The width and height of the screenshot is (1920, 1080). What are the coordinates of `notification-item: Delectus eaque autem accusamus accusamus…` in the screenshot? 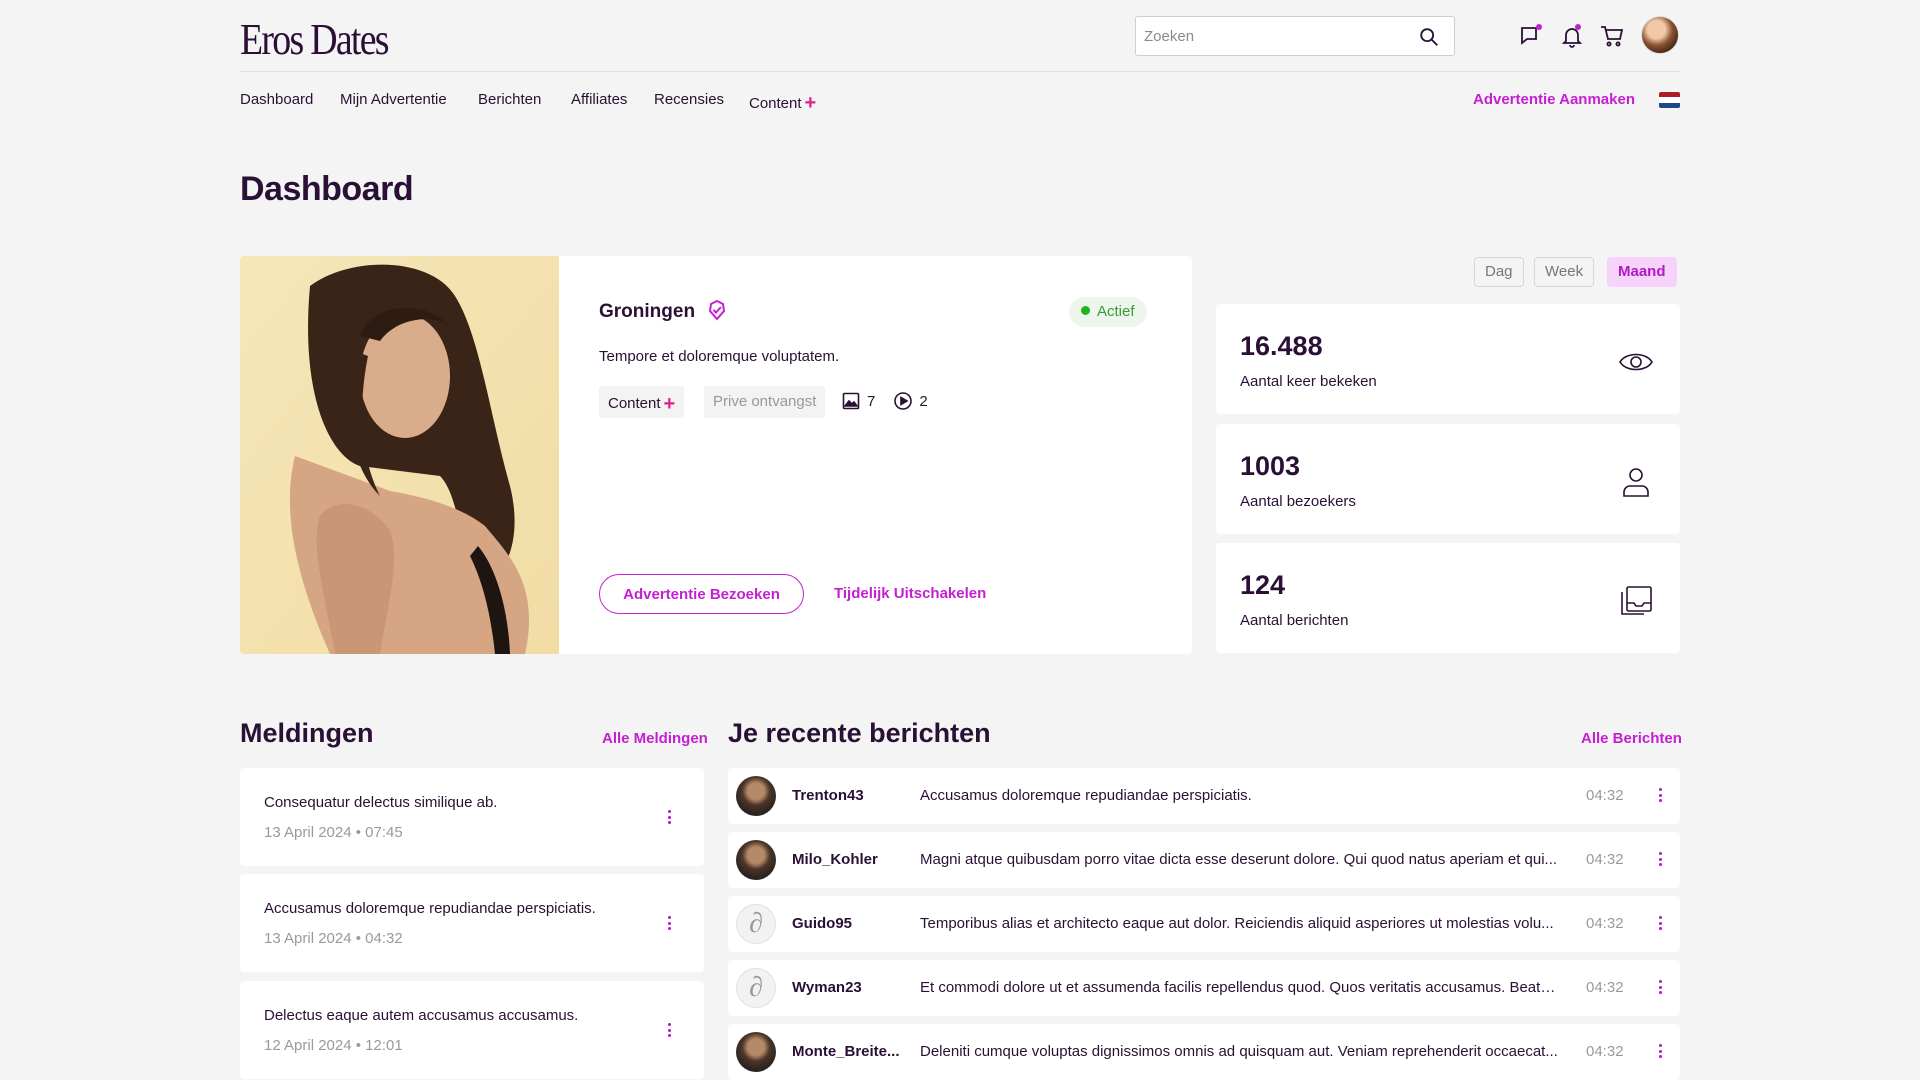 It's located at (472, 1030).